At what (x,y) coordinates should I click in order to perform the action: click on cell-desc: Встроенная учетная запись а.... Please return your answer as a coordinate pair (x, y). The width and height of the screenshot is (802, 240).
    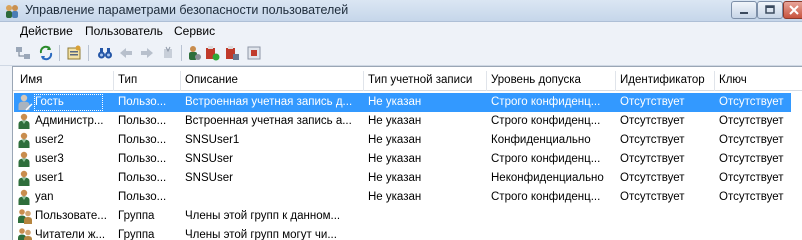
    Looking at the image, I should click on (268, 121).